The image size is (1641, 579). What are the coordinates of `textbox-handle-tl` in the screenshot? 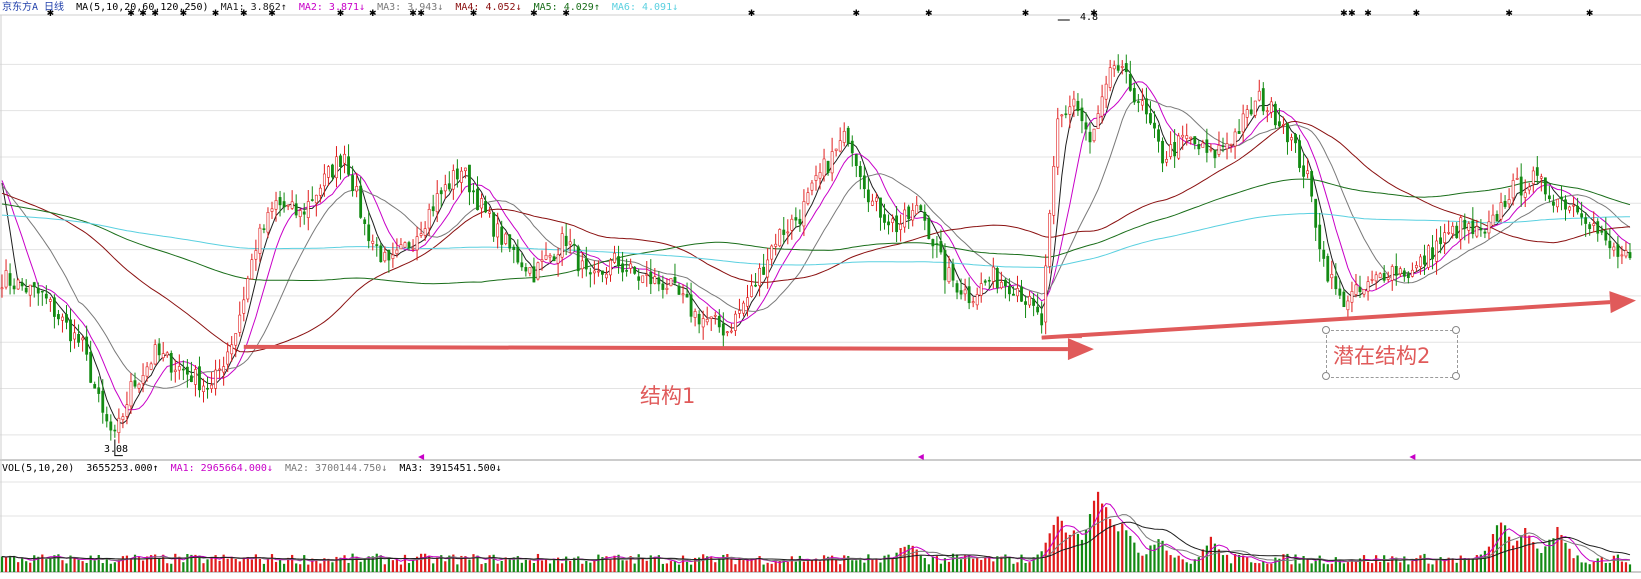 It's located at (1326, 330).